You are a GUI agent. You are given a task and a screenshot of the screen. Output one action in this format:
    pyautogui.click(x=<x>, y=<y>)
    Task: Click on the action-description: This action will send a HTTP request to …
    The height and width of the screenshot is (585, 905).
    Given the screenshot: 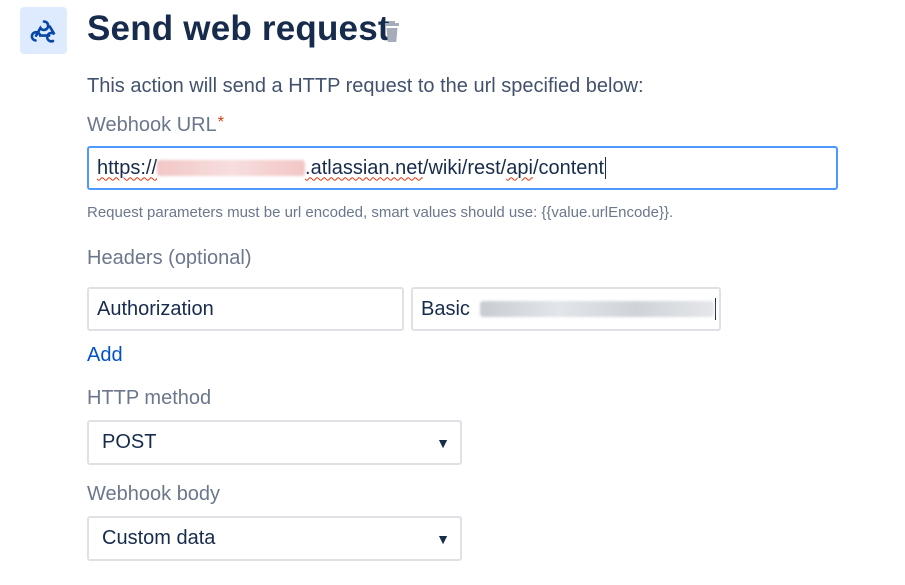 What is the action you would take?
    pyautogui.click(x=365, y=86)
    